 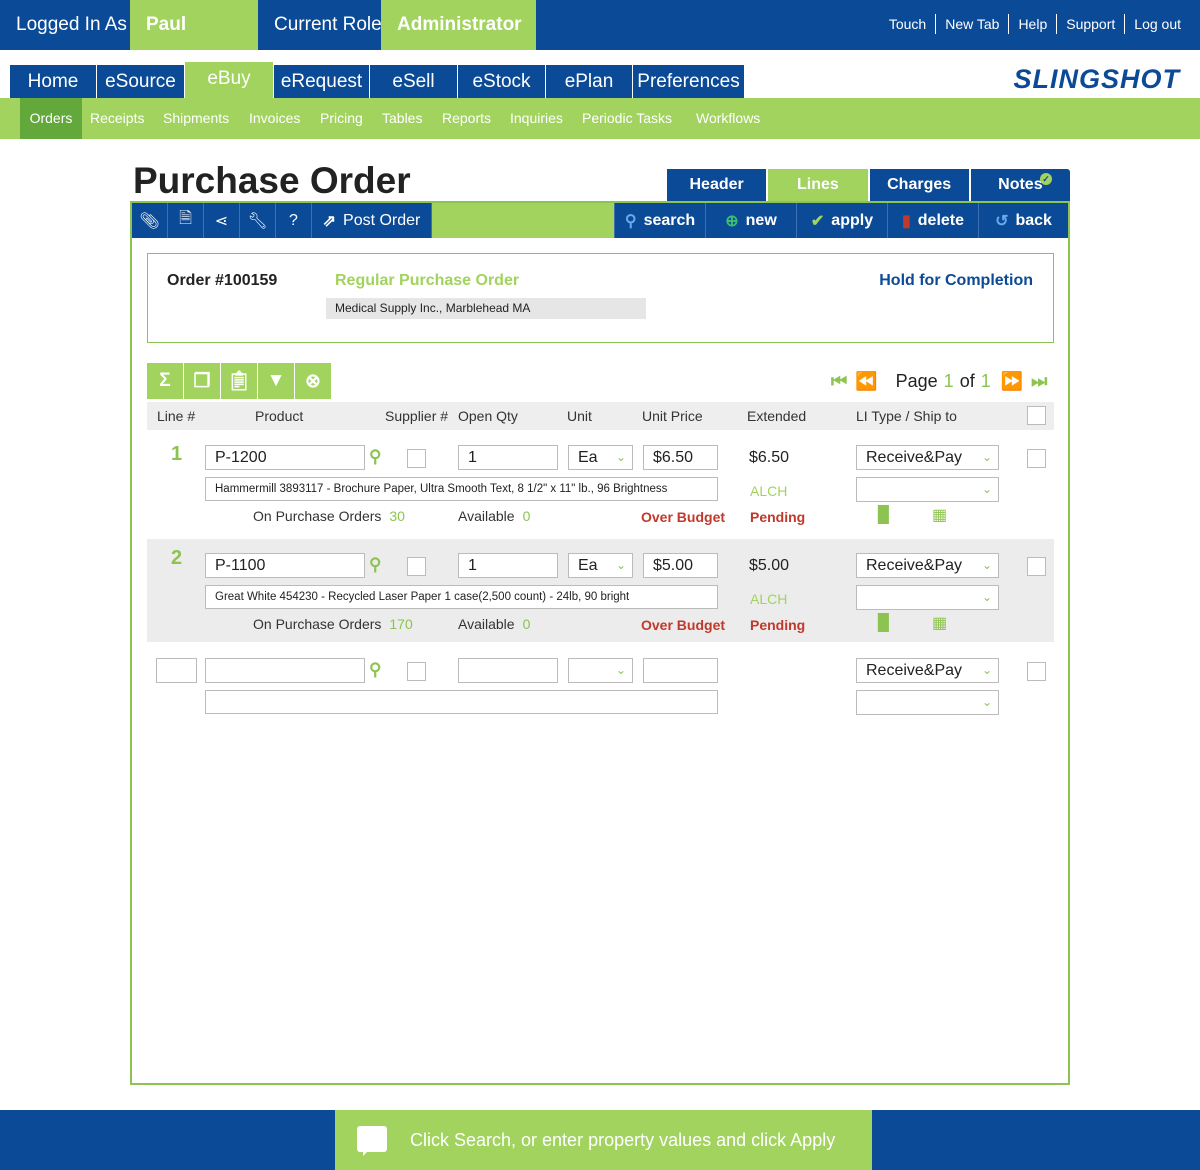 What do you see at coordinates (1020, 185) in the screenshot?
I see `tab-notes: Notes ✓` at bounding box center [1020, 185].